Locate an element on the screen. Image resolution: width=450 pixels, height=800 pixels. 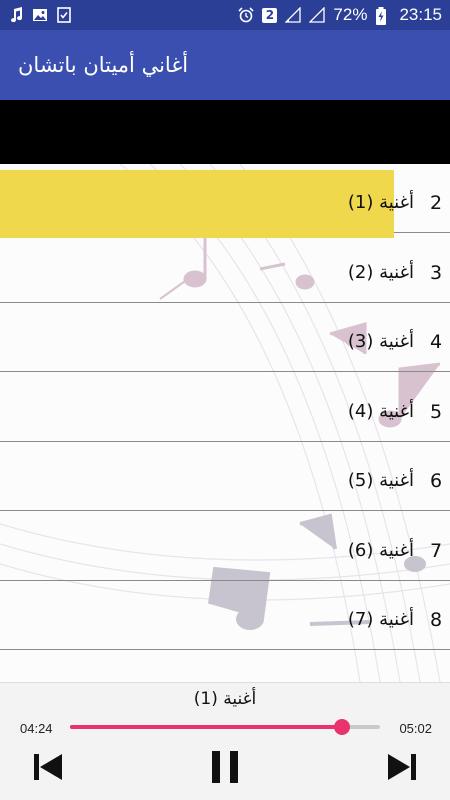
pause-button is located at coordinates (225, 767).